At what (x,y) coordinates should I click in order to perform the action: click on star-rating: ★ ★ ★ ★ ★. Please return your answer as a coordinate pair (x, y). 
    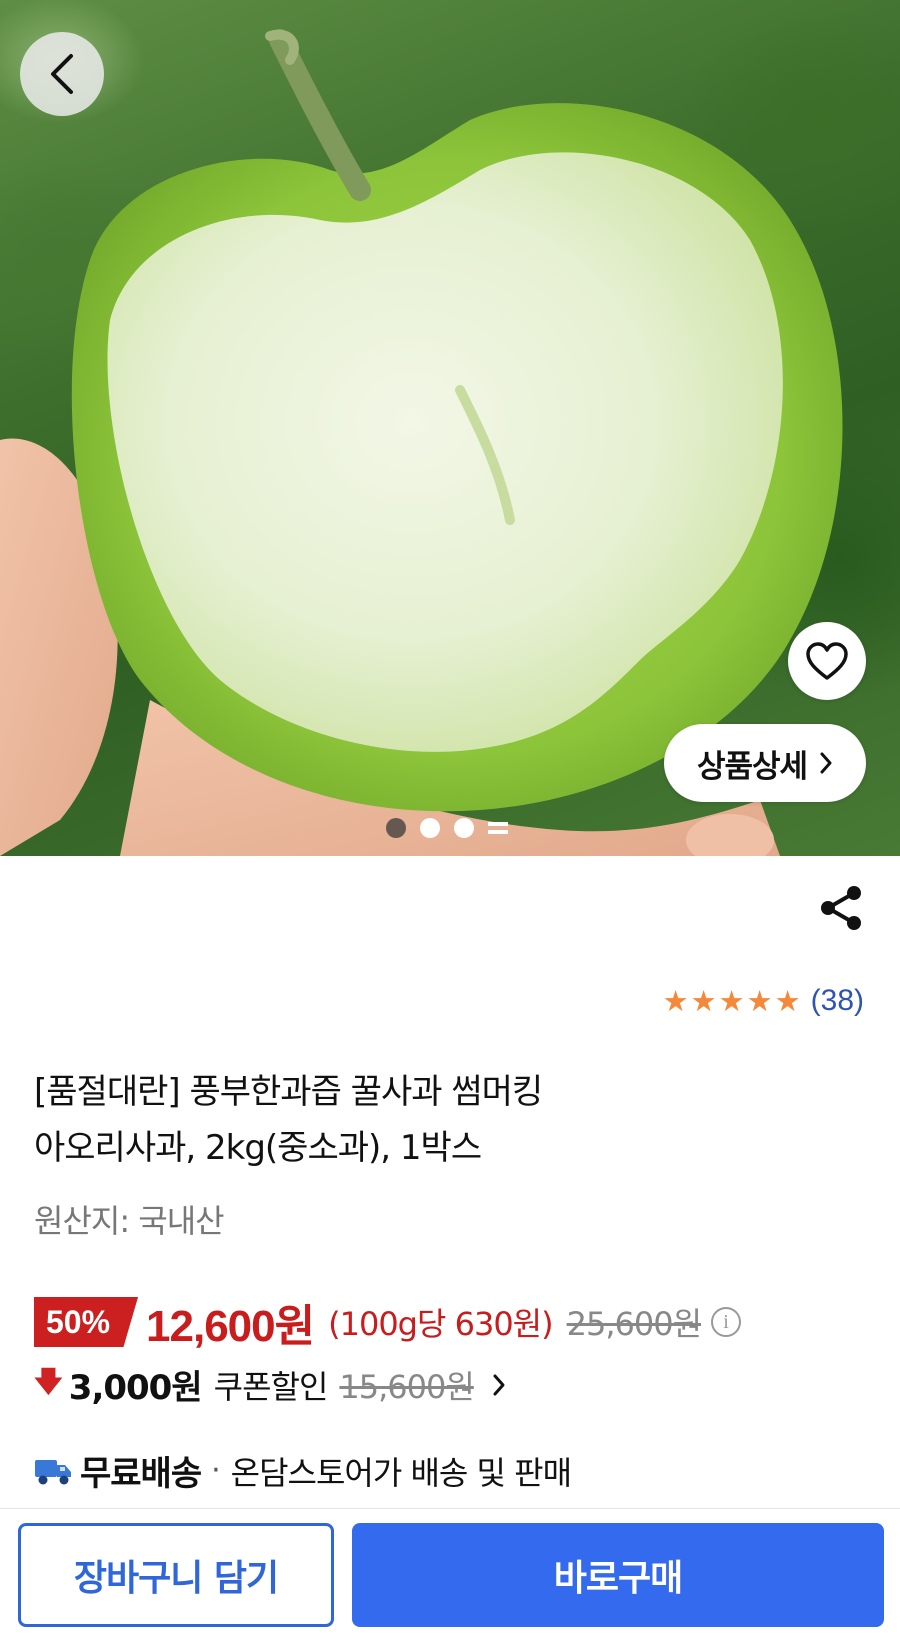
    Looking at the image, I should click on (731, 1000).